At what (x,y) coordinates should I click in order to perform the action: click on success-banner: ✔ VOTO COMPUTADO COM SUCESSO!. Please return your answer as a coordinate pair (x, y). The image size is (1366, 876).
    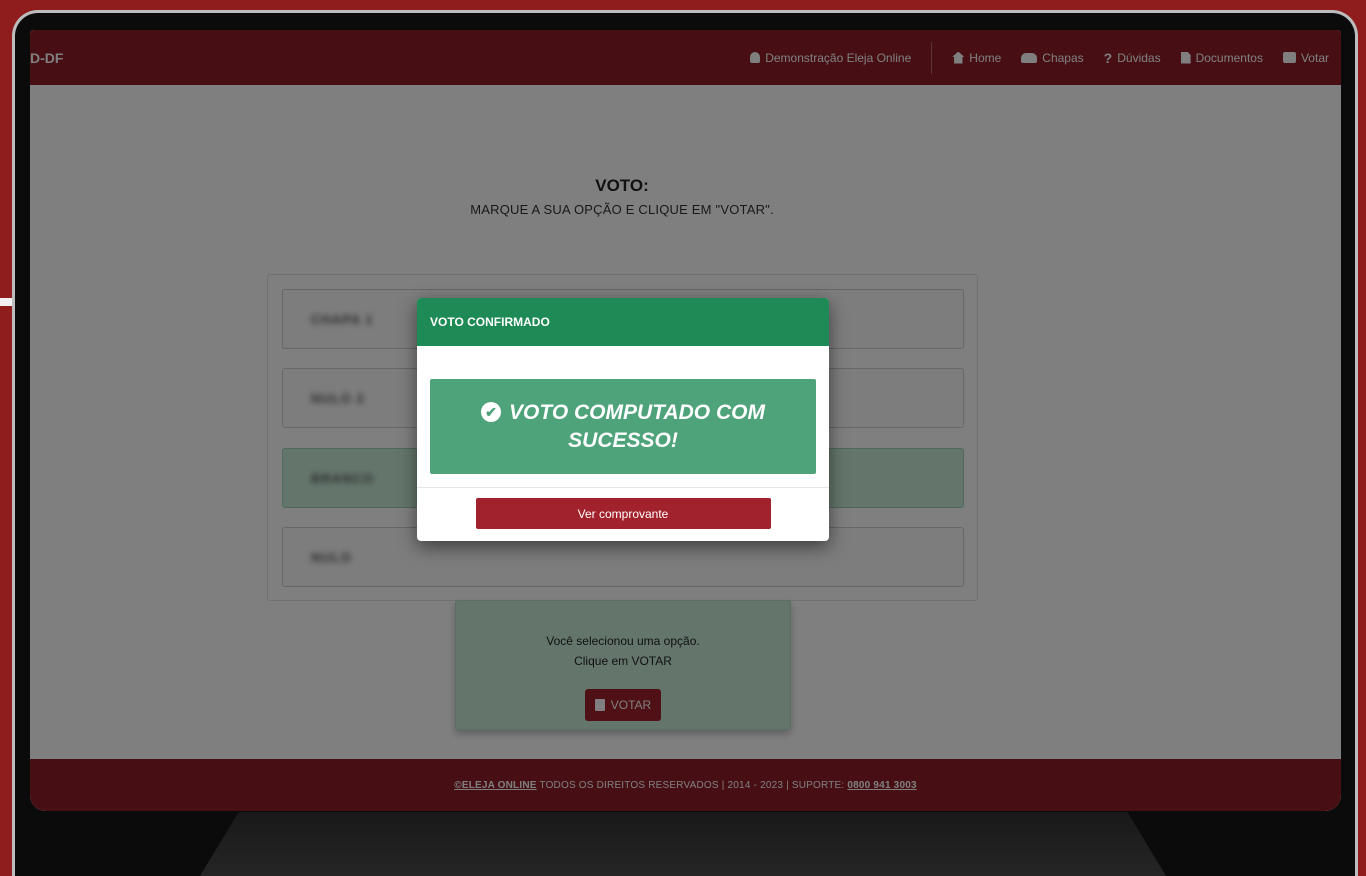
    Looking at the image, I should click on (623, 426).